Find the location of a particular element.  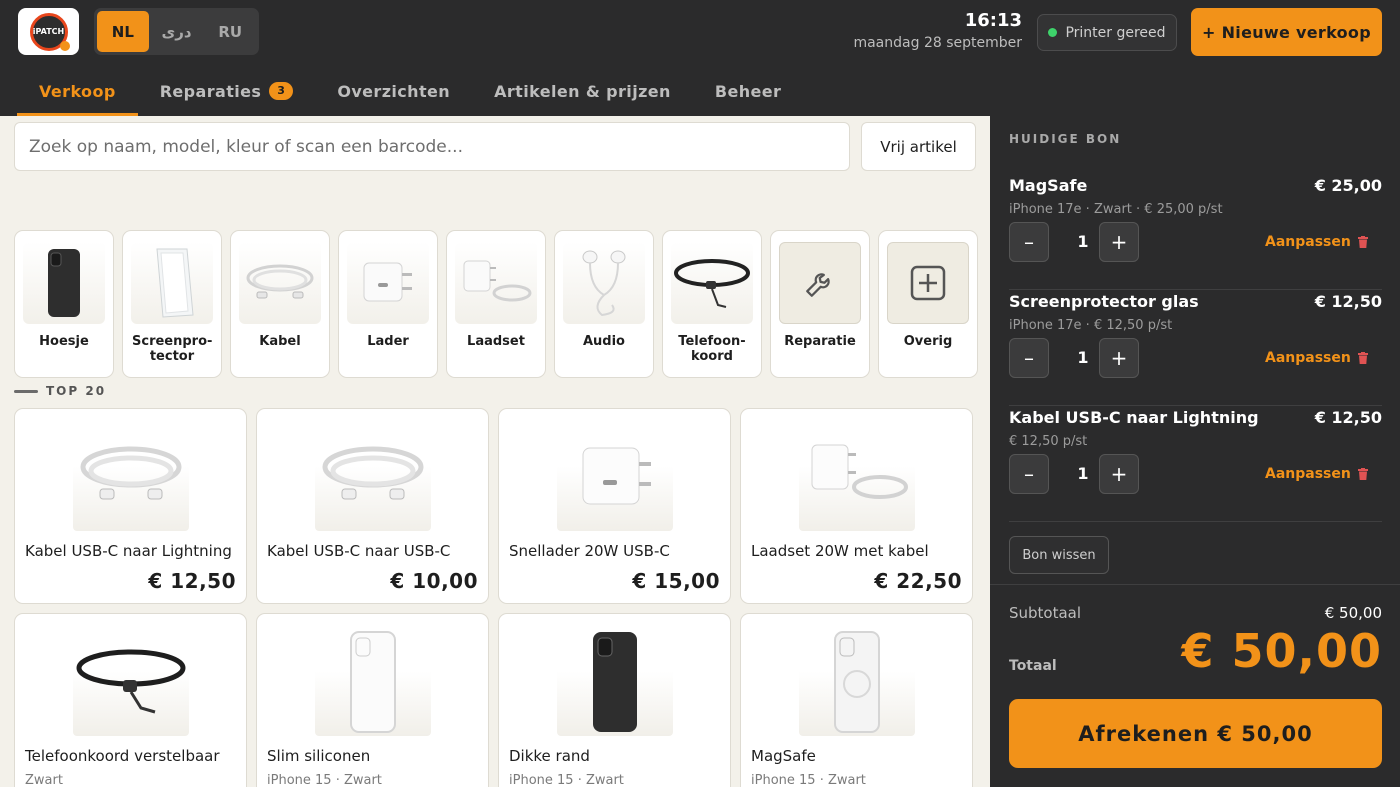

product-card: Dikke rand iPhone 15 · Zwart is located at coordinates (614, 700).